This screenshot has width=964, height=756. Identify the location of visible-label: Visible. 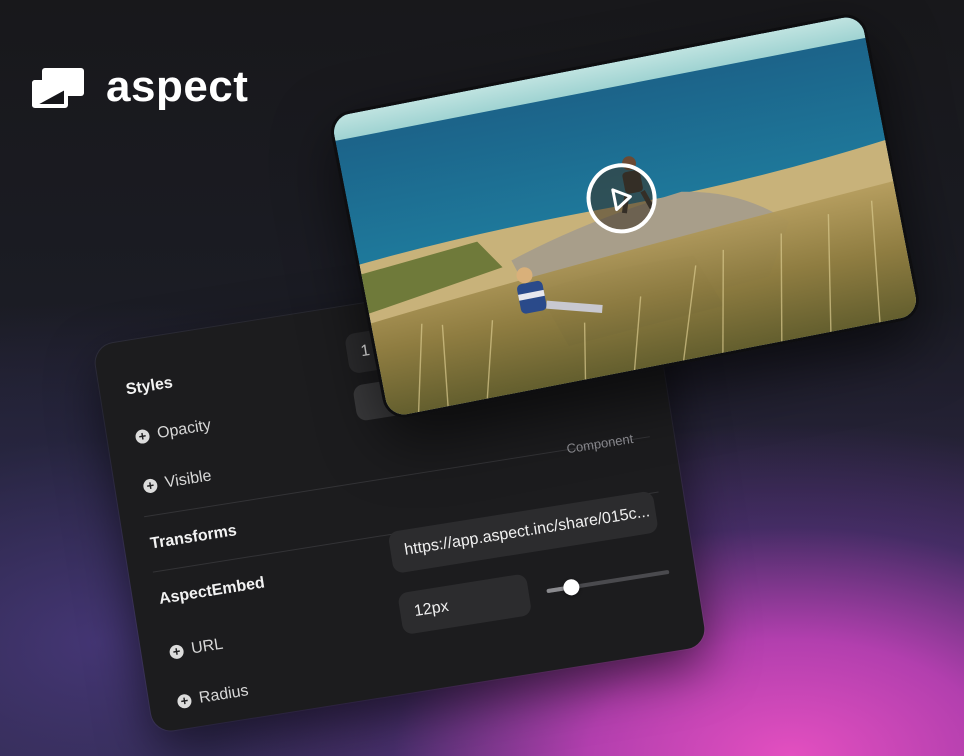
(188, 479).